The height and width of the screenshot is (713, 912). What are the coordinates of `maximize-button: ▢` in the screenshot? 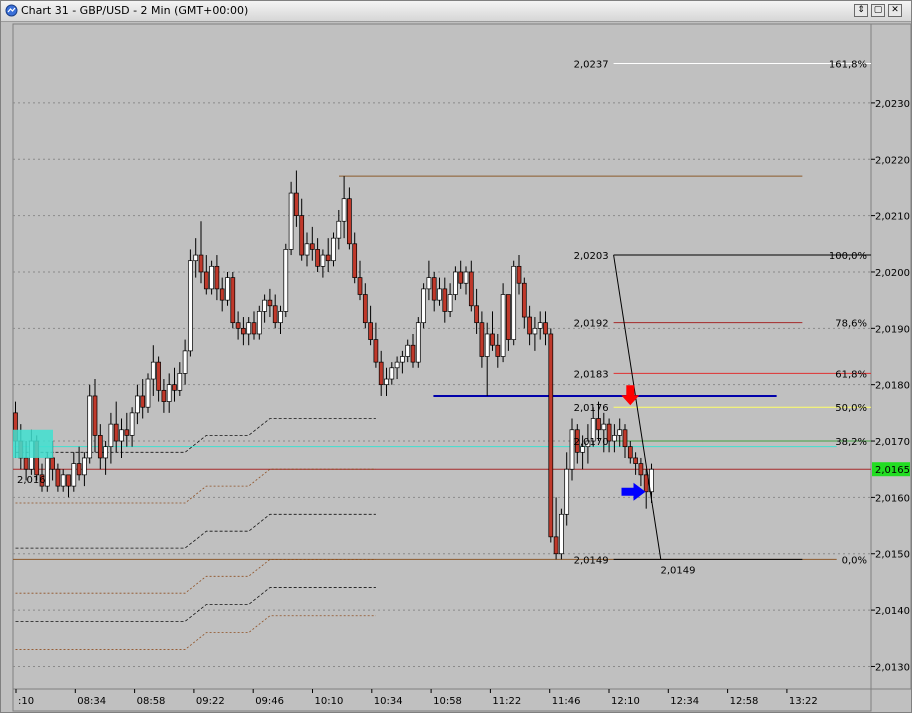 It's located at (878, 10).